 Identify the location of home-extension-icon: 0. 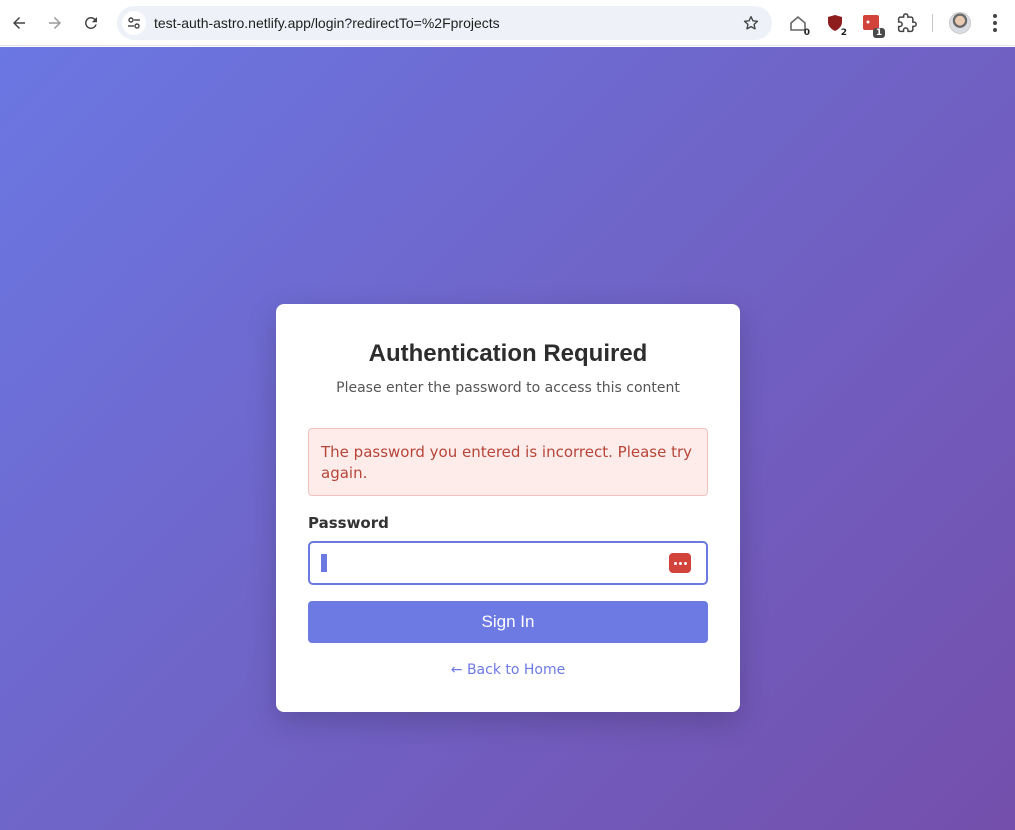
(798, 24).